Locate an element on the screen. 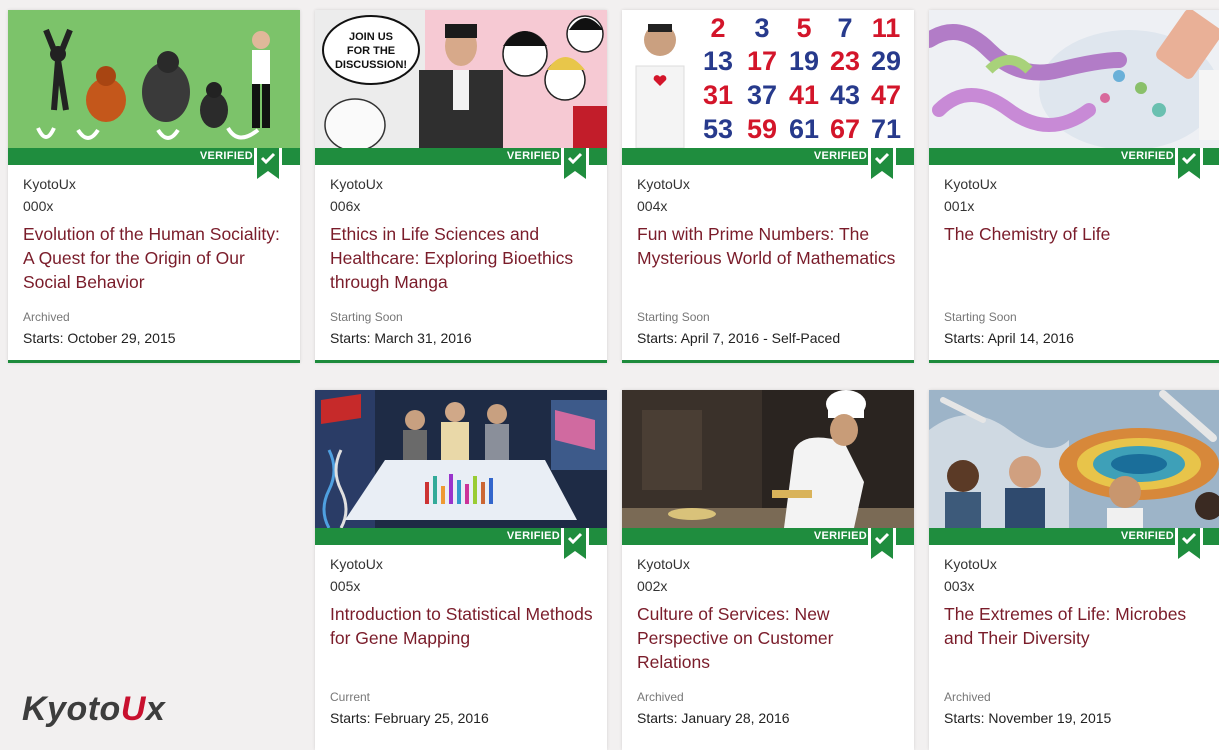  logo-text-u: U is located at coordinates (133, 709).